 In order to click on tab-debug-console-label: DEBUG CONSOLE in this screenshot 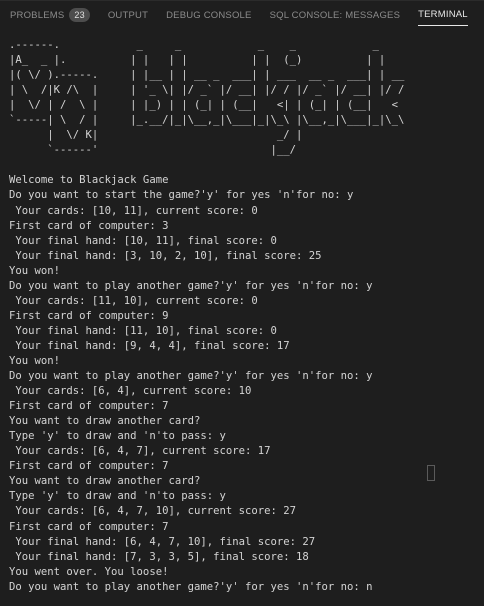, I will do `click(209, 15)`.